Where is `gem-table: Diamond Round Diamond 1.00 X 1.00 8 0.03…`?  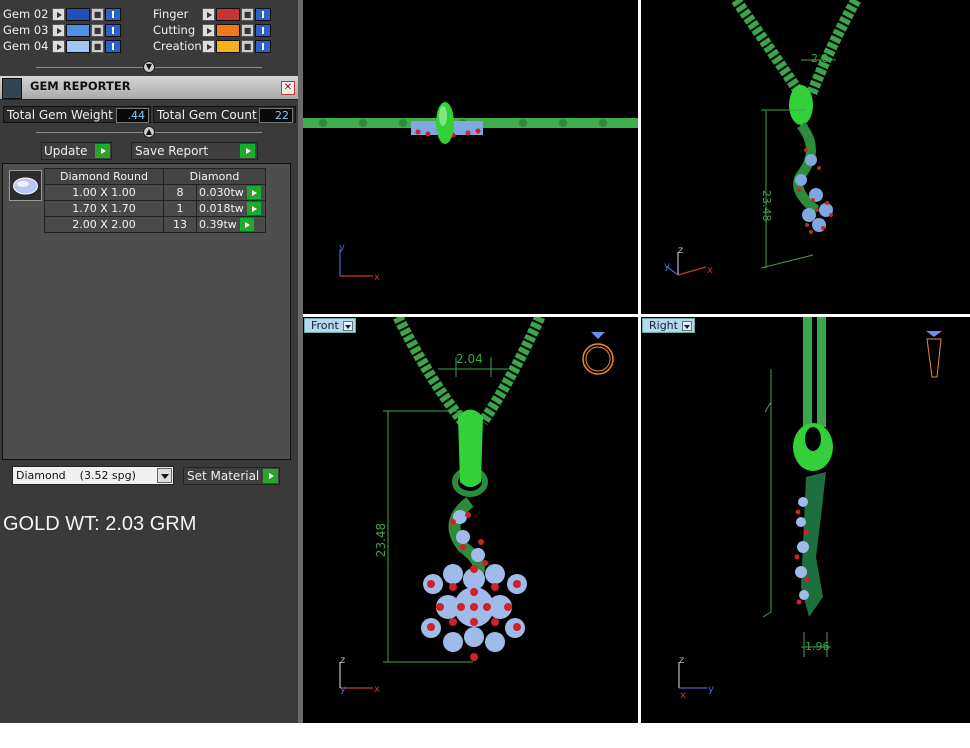 gem-table: Diamond Round Diamond 1.00 X 1.00 8 0.03… is located at coordinates (155, 200).